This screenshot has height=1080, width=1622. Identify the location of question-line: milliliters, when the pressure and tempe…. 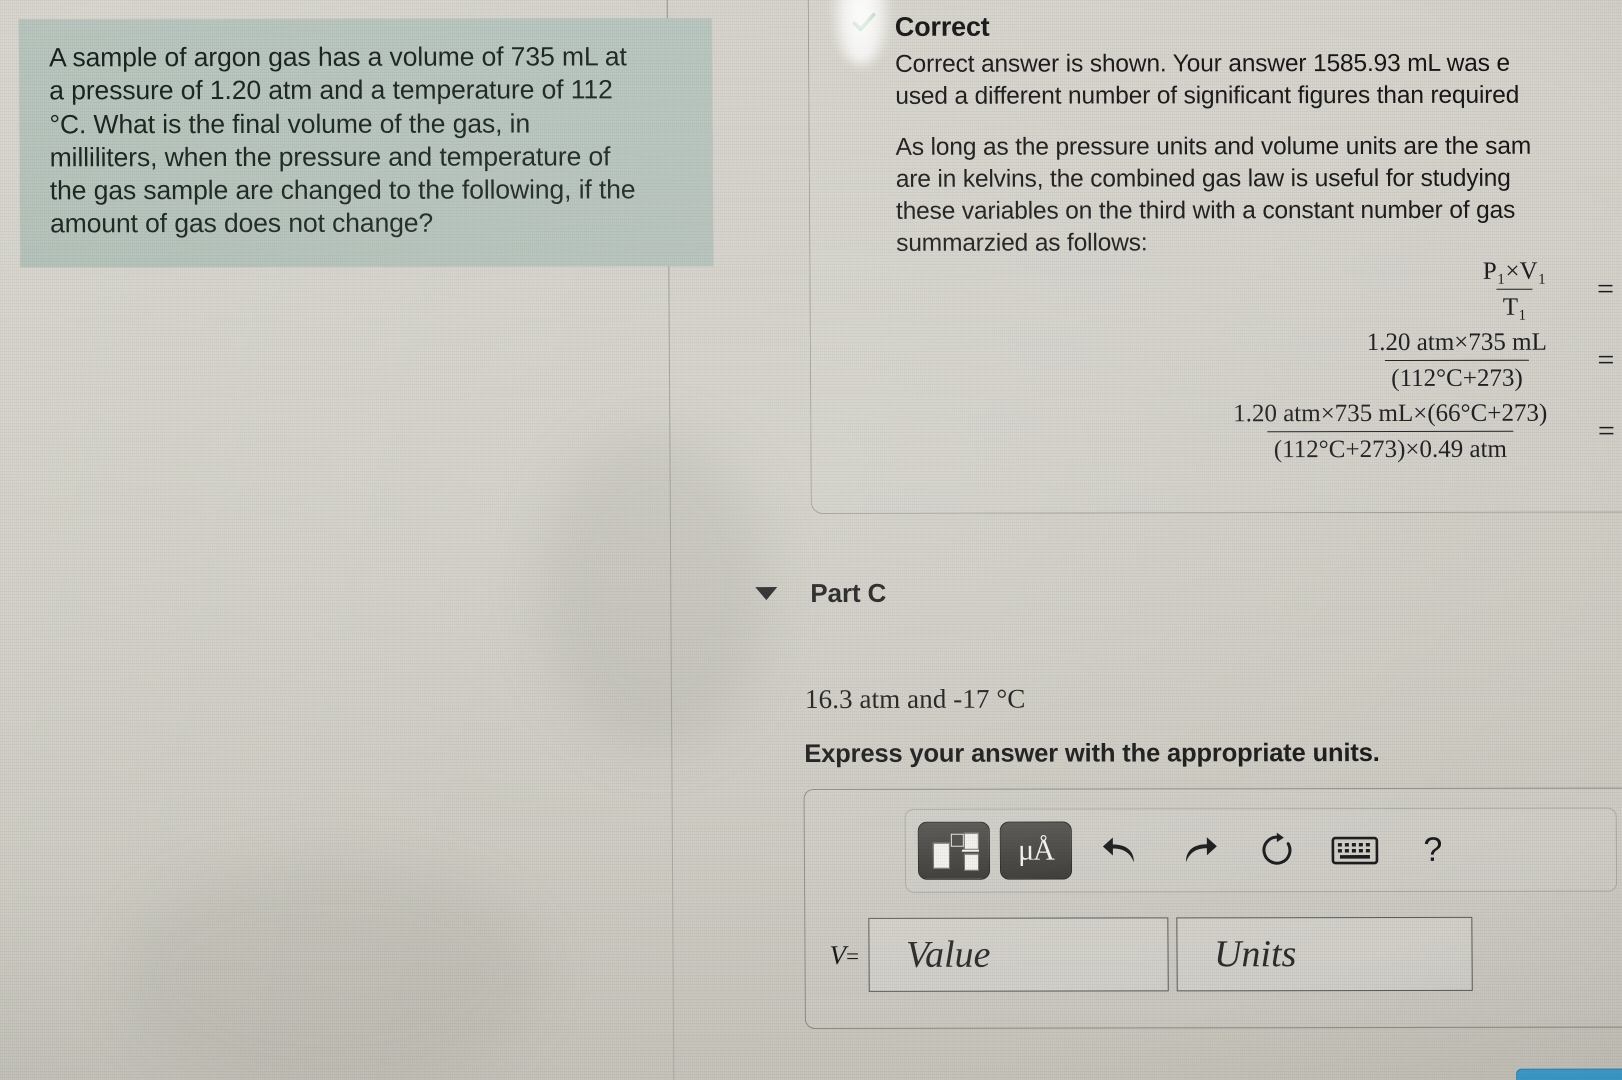
(330, 157).